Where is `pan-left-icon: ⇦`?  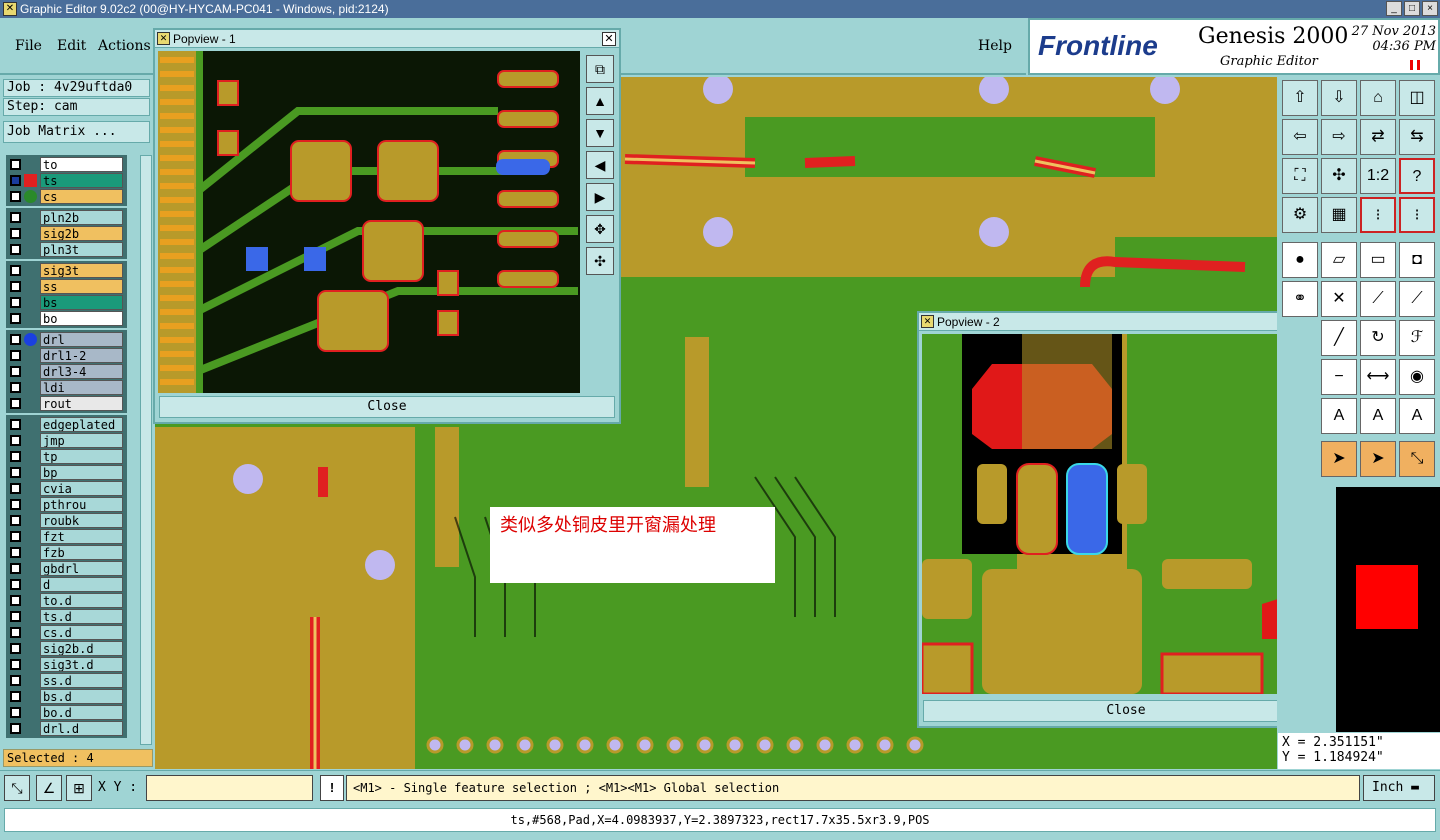
pan-left-icon: ⇦ is located at coordinates (1300, 137).